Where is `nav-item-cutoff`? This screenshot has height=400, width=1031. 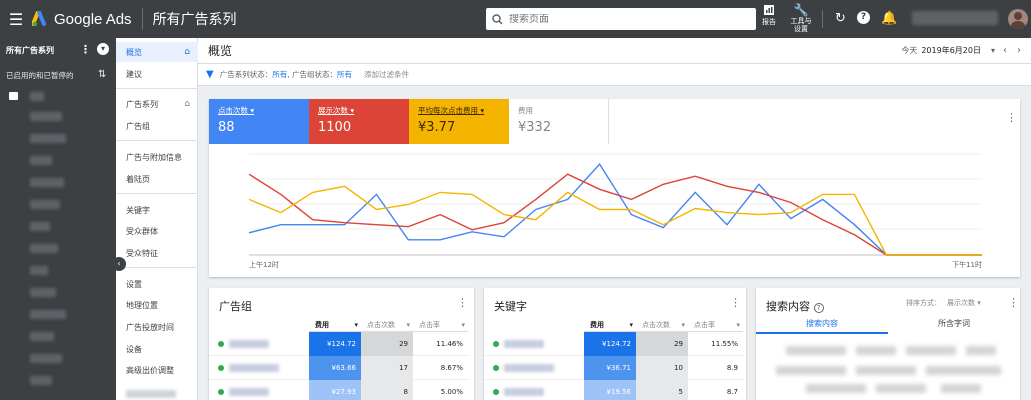
nav-item-cutoff is located at coordinates (151, 394).